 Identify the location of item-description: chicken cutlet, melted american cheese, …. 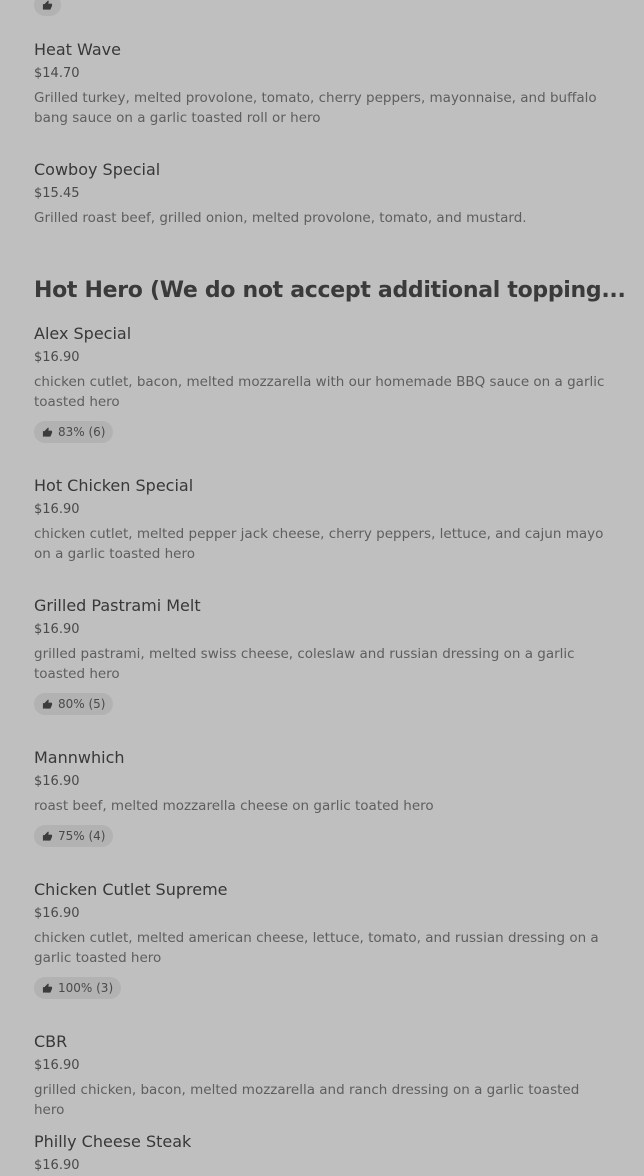
(316, 948).